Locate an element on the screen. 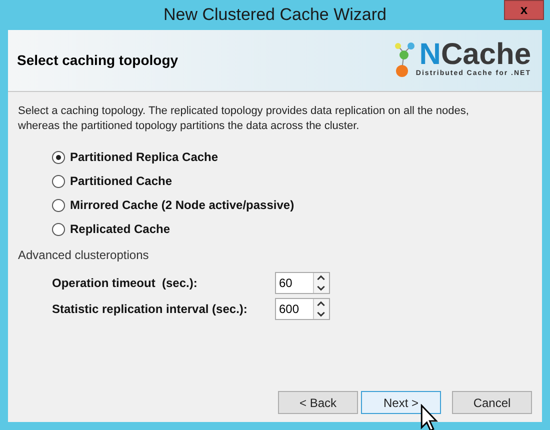 This screenshot has width=550, height=430. logo-text: N is located at coordinates (430, 54).